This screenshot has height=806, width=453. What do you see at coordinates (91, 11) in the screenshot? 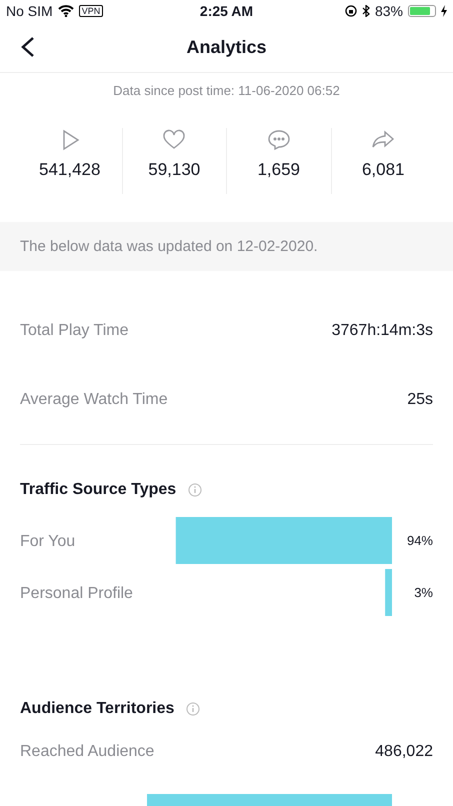
I see `vpn-badge: VPN` at bounding box center [91, 11].